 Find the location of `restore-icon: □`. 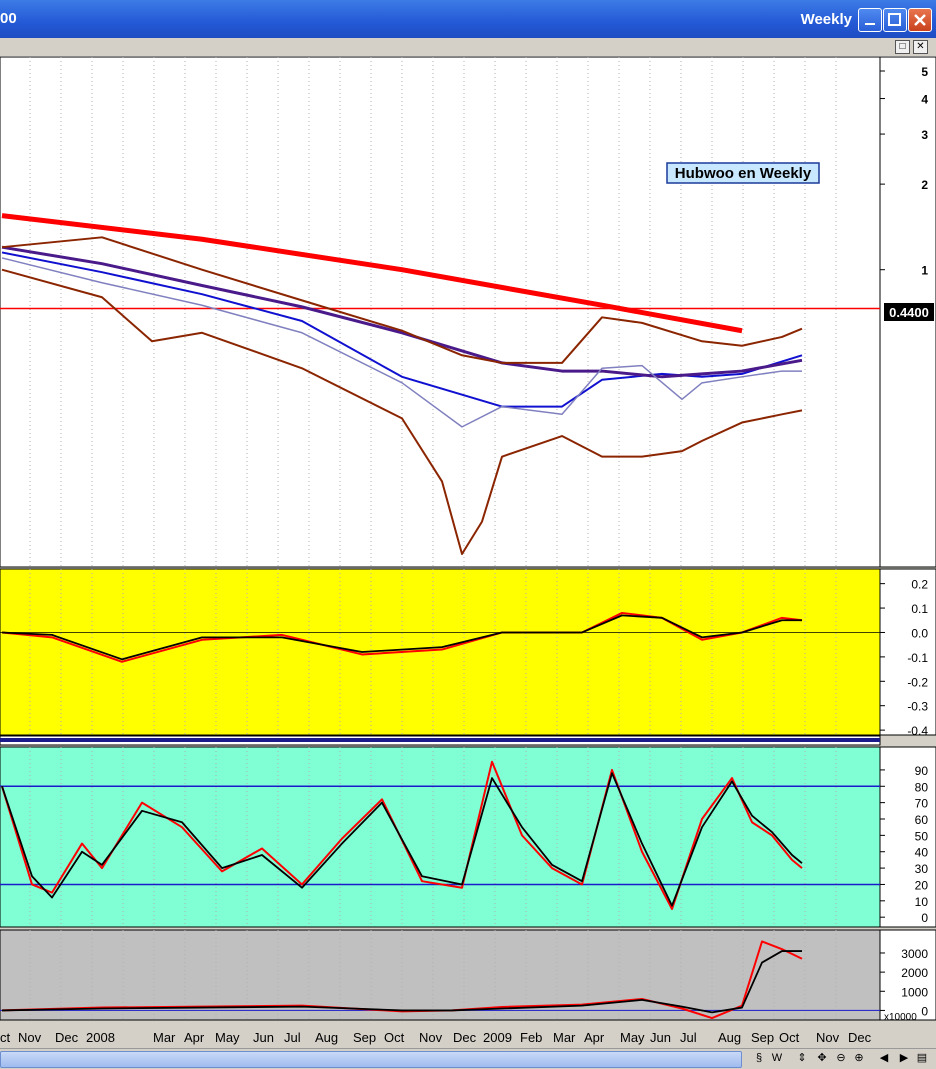

restore-icon: □ is located at coordinates (902, 46).